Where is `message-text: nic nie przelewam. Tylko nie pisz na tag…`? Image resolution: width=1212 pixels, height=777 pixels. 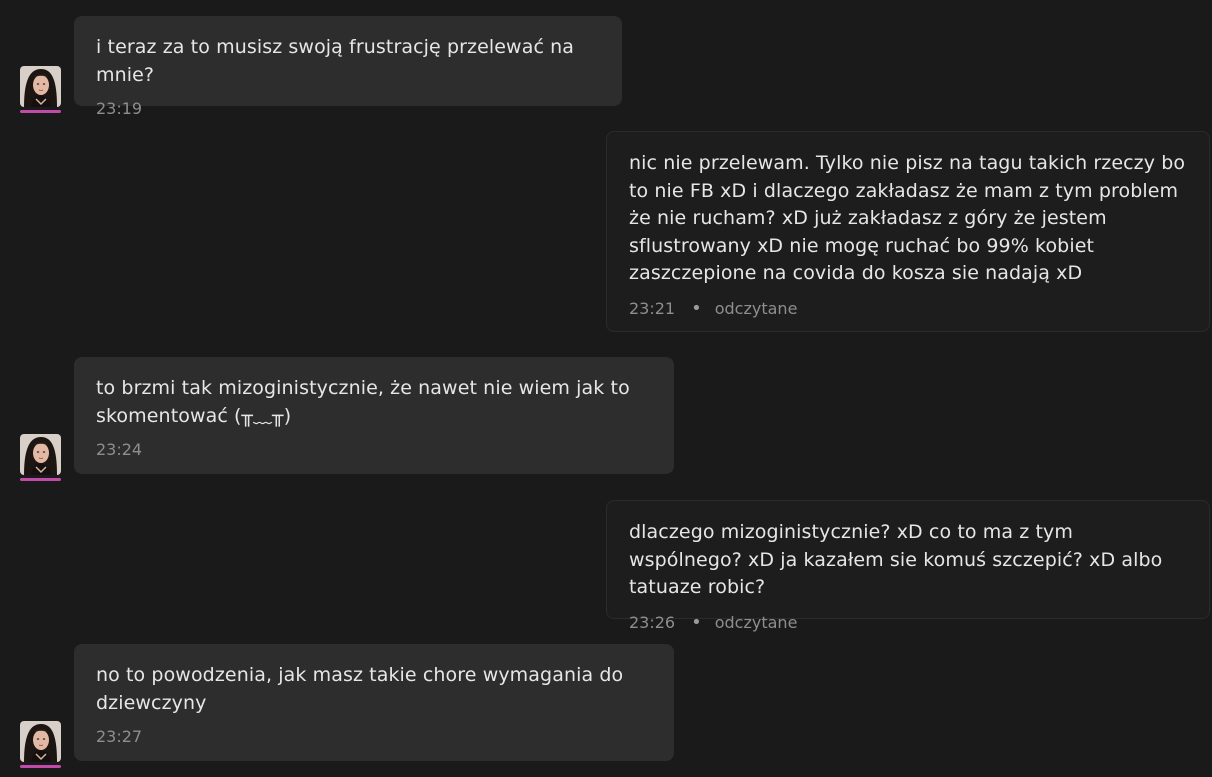 message-text: nic nie przelewam. Tylko nie pisz na tag… is located at coordinates (907, 218).